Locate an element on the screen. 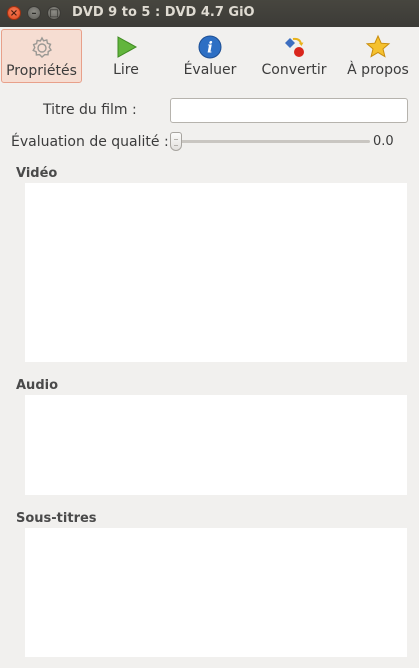  play-icon is located at coordinates (127, 47).